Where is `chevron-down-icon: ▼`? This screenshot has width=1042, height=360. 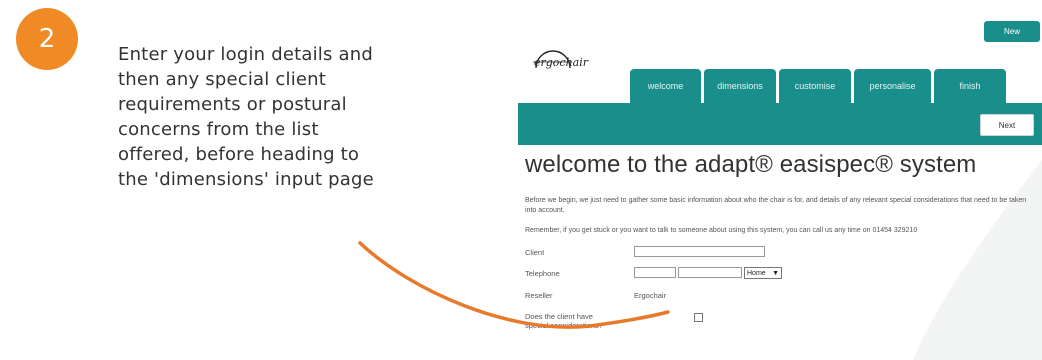
chevron-down-icon: ▼ is located at coordinates (775, 273).